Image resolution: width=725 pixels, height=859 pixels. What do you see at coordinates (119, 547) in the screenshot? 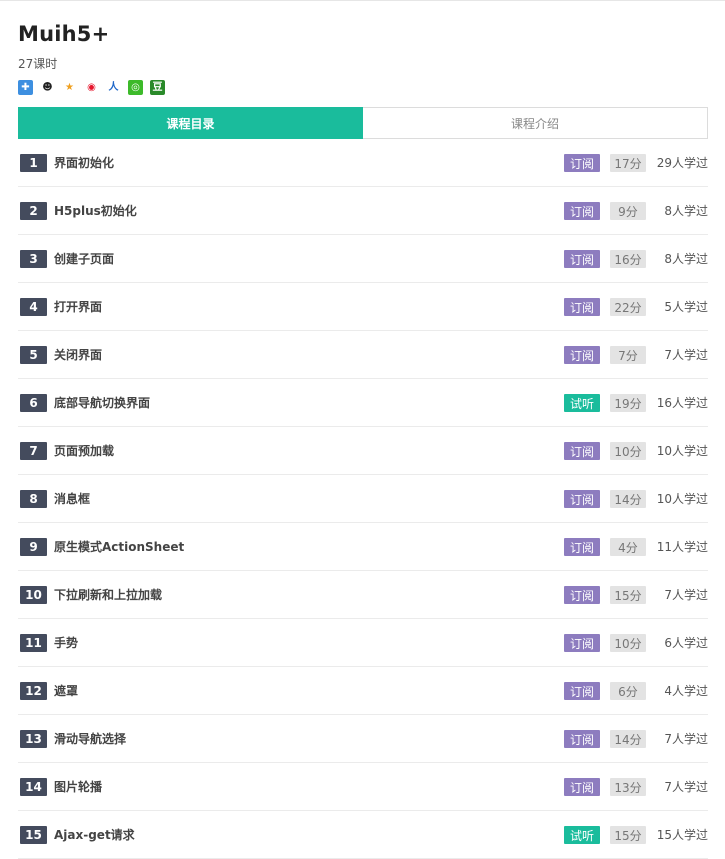
I see `lesson-title: 原生模式ActionSheet` at bounding box center [119, 547].